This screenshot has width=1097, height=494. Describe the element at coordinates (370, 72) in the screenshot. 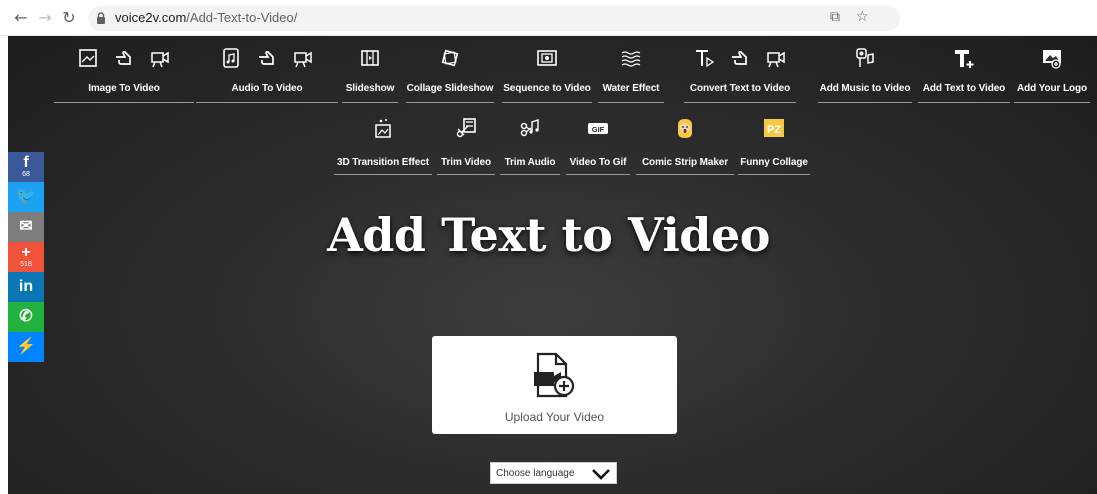

I see `menu-item-slideshow: Slideshow` at that location.